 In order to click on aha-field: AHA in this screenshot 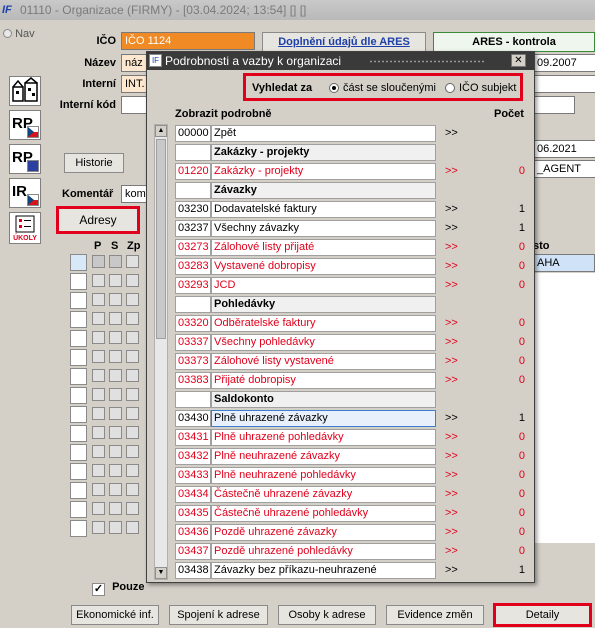, I will do `click(564, 263)`.